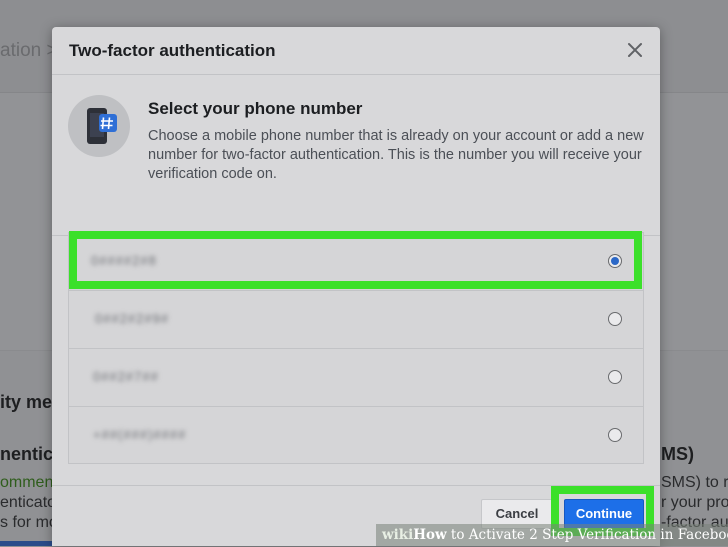 The height and width of the screenshot is (547, 728). Describe the element at coordinates (430, 535) in the screenshot. I see `watermark-how: How` at that location.